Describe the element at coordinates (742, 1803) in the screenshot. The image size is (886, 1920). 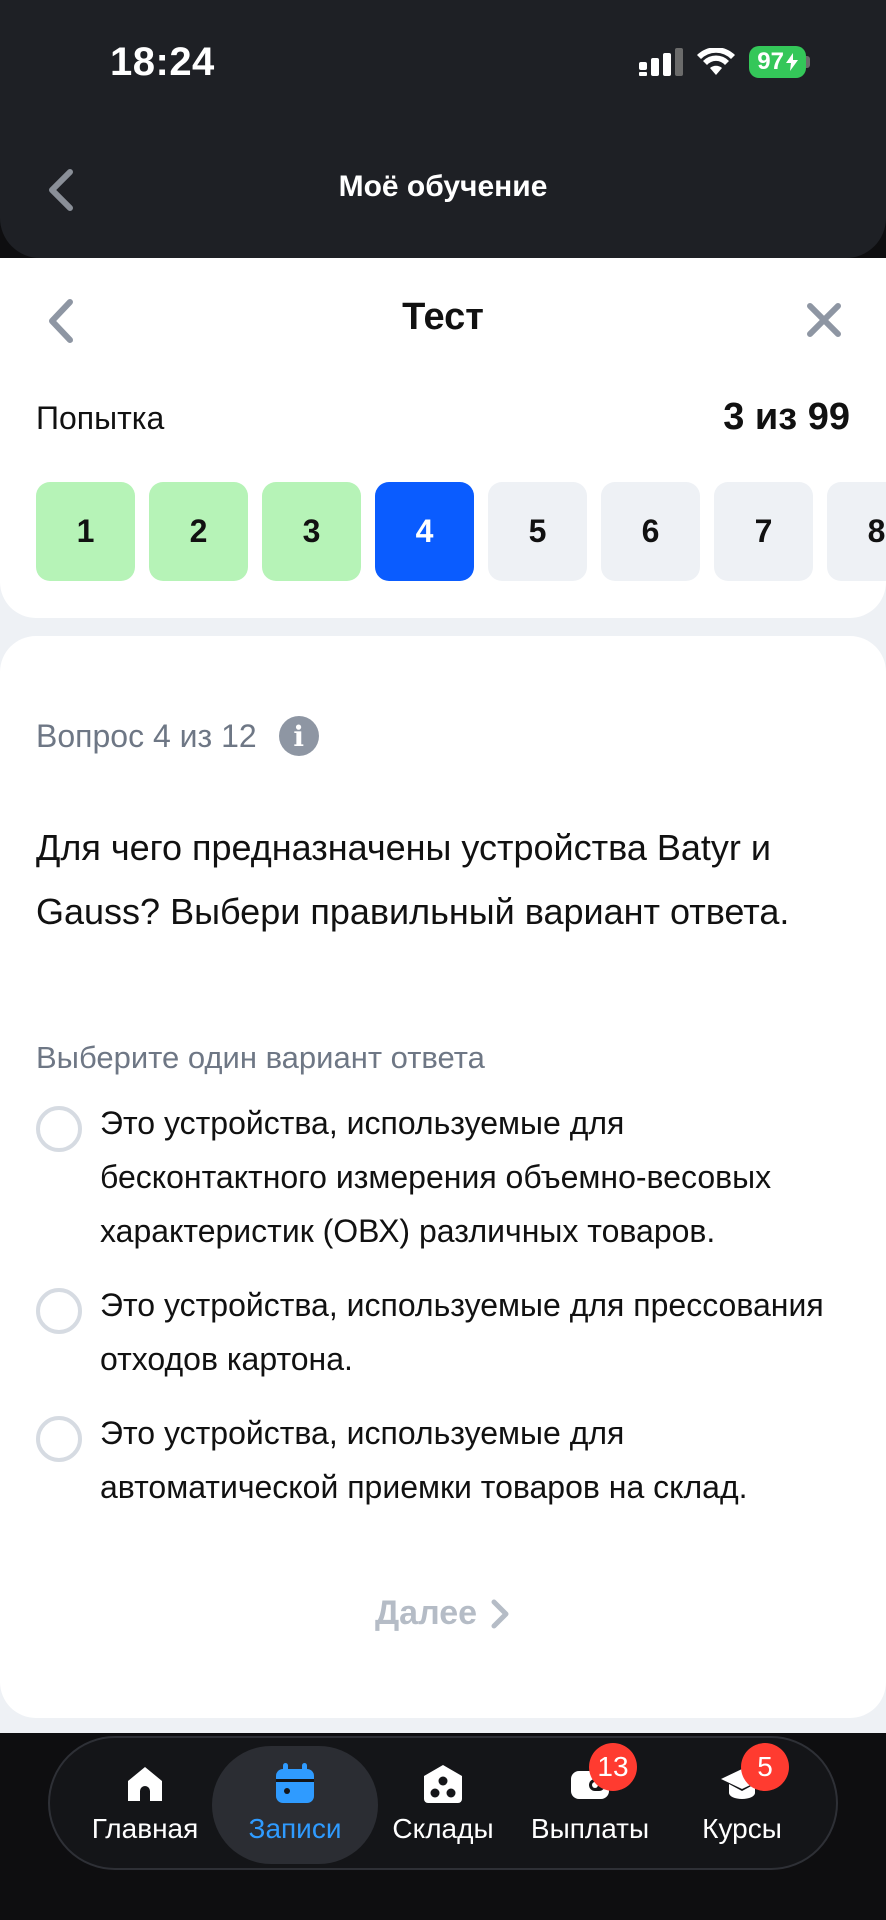
I see `tab-courses: 5 Курсы` at that location.